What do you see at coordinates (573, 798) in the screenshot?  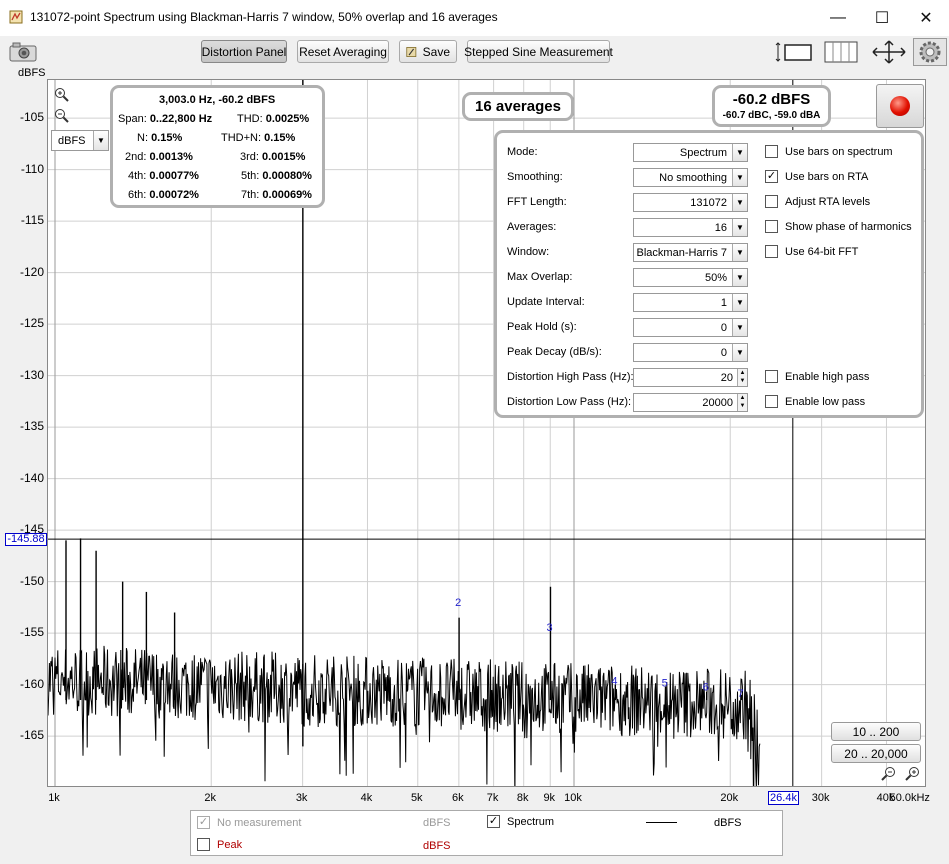 I see `x-tick-label: 10k` at bounding box center [573, 798].